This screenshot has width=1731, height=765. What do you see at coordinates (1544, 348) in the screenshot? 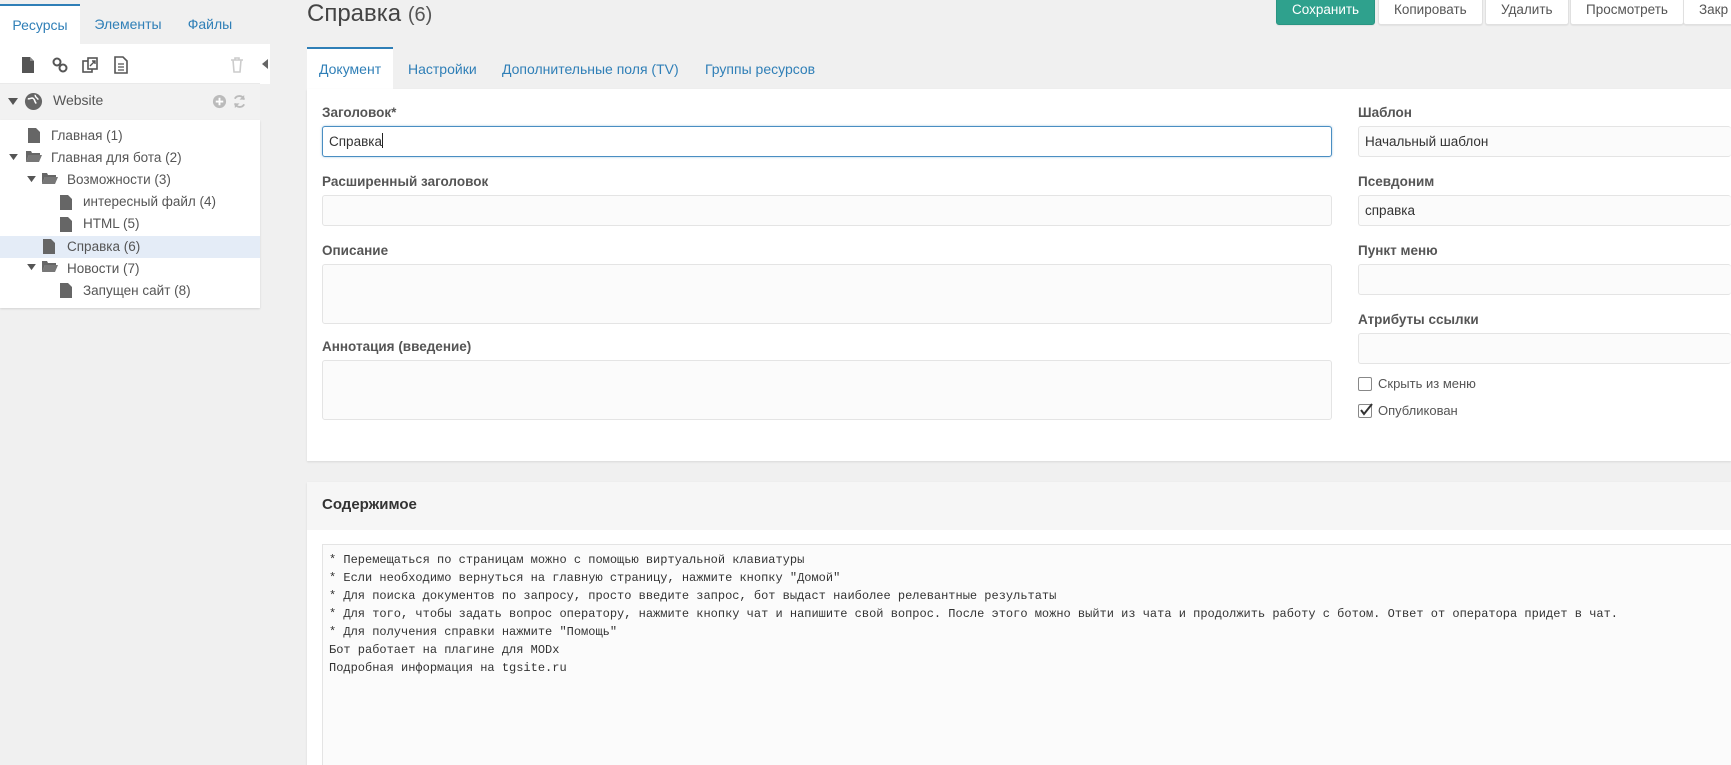
I see `link-attributes-input` at bounding box center [1544, 348].